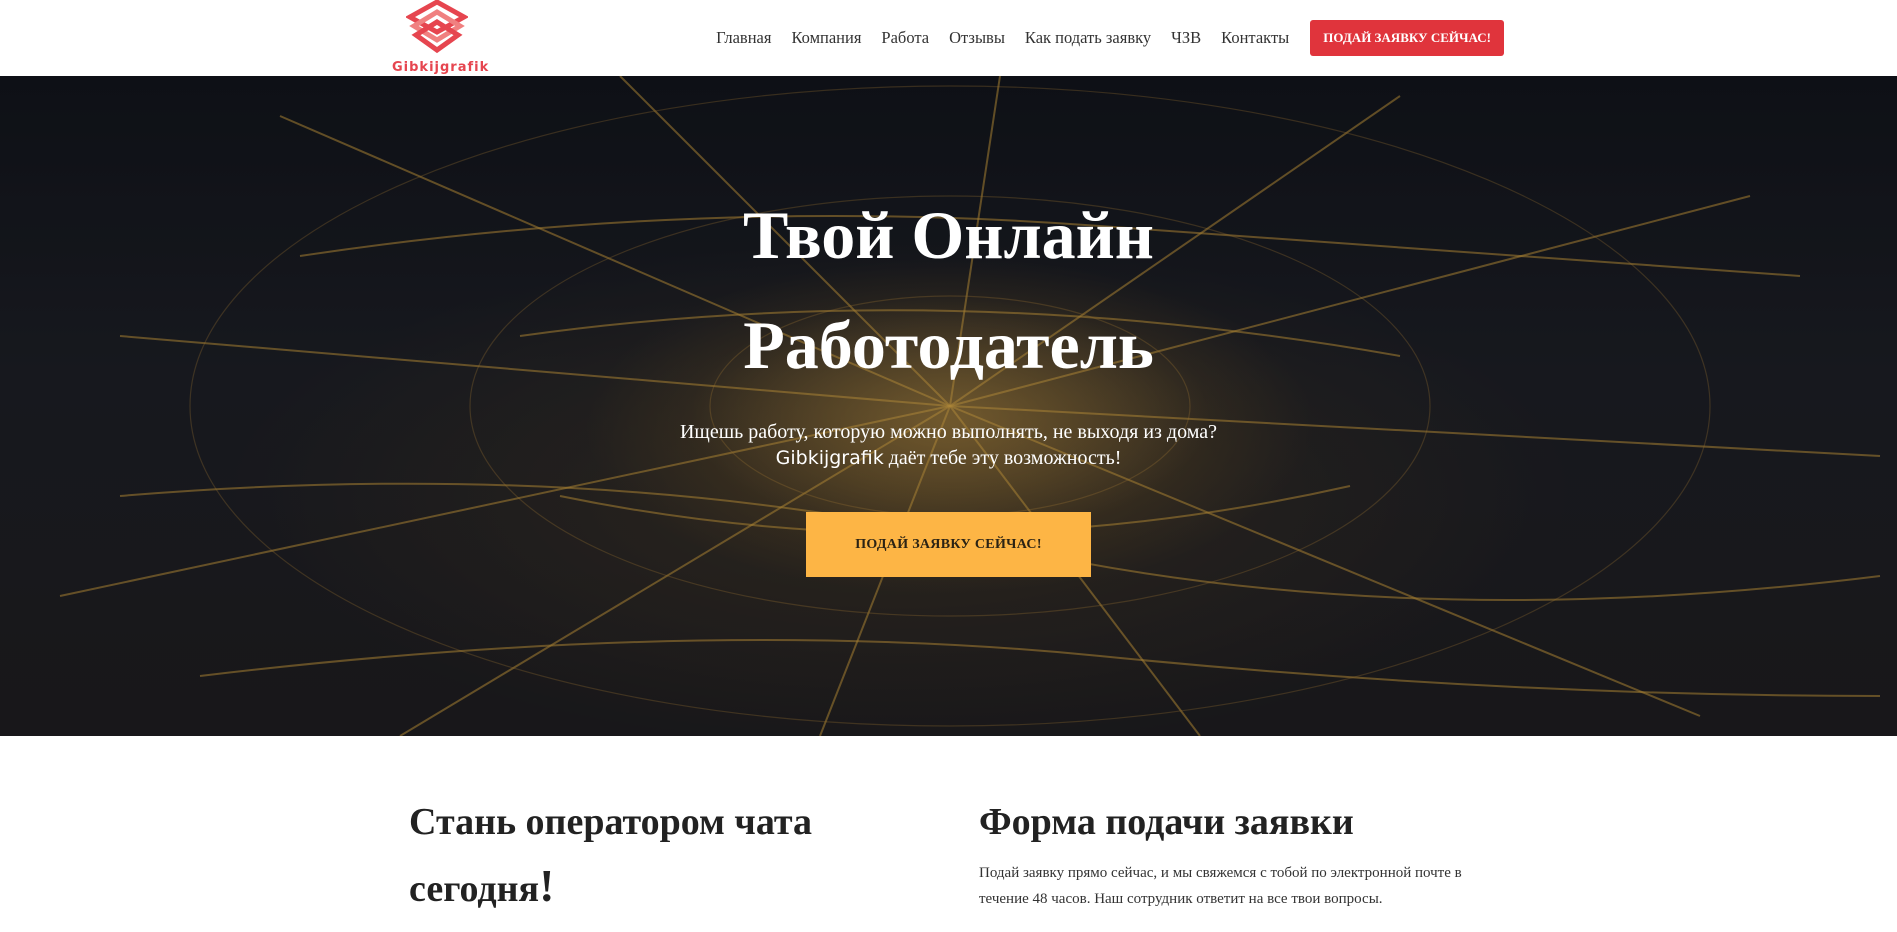  Describe the element at coordinates (1407, 38) in the screenshot. I see `header-apply-button: ПОДАЙ ЗАЯВКУ СЕЙЧАС!` at that location.